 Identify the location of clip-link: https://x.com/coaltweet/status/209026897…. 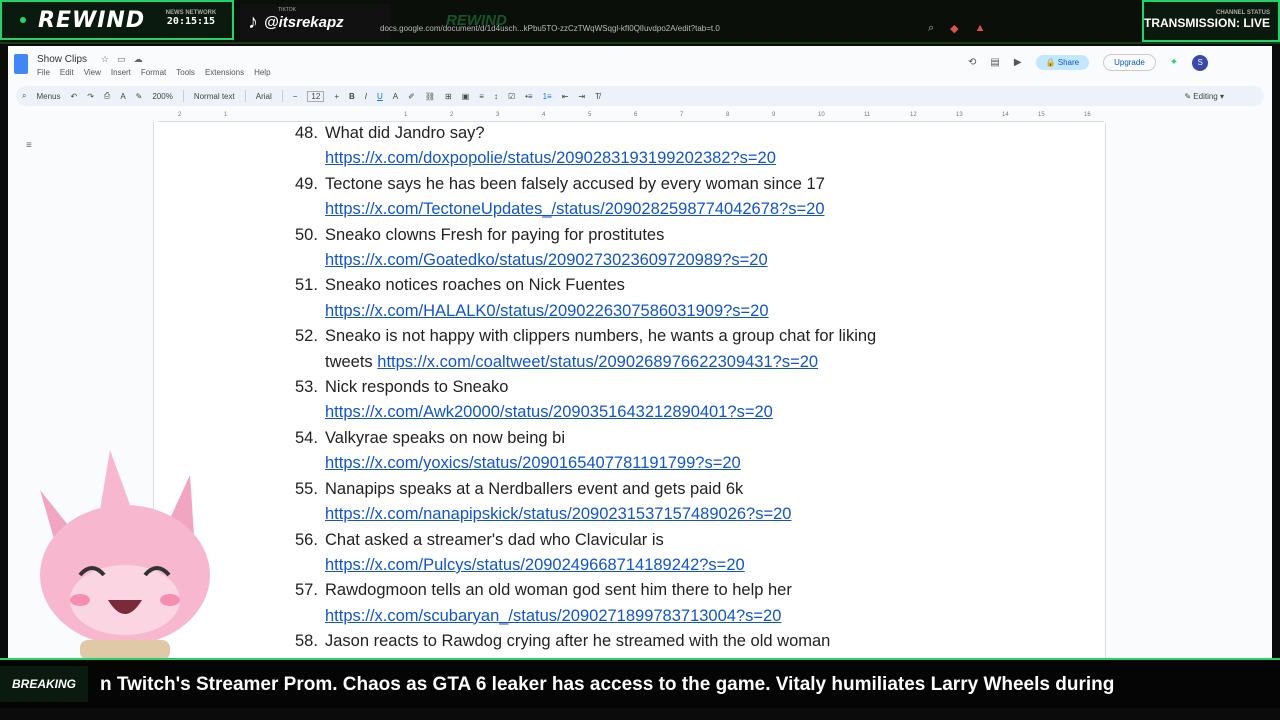
(597, 362).